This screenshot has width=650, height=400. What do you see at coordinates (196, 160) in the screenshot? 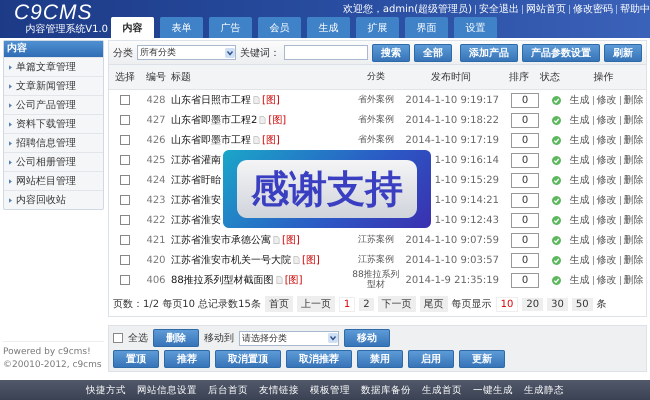
I see `title-link: 江苏省灌南` at bounding box center [196, 160].